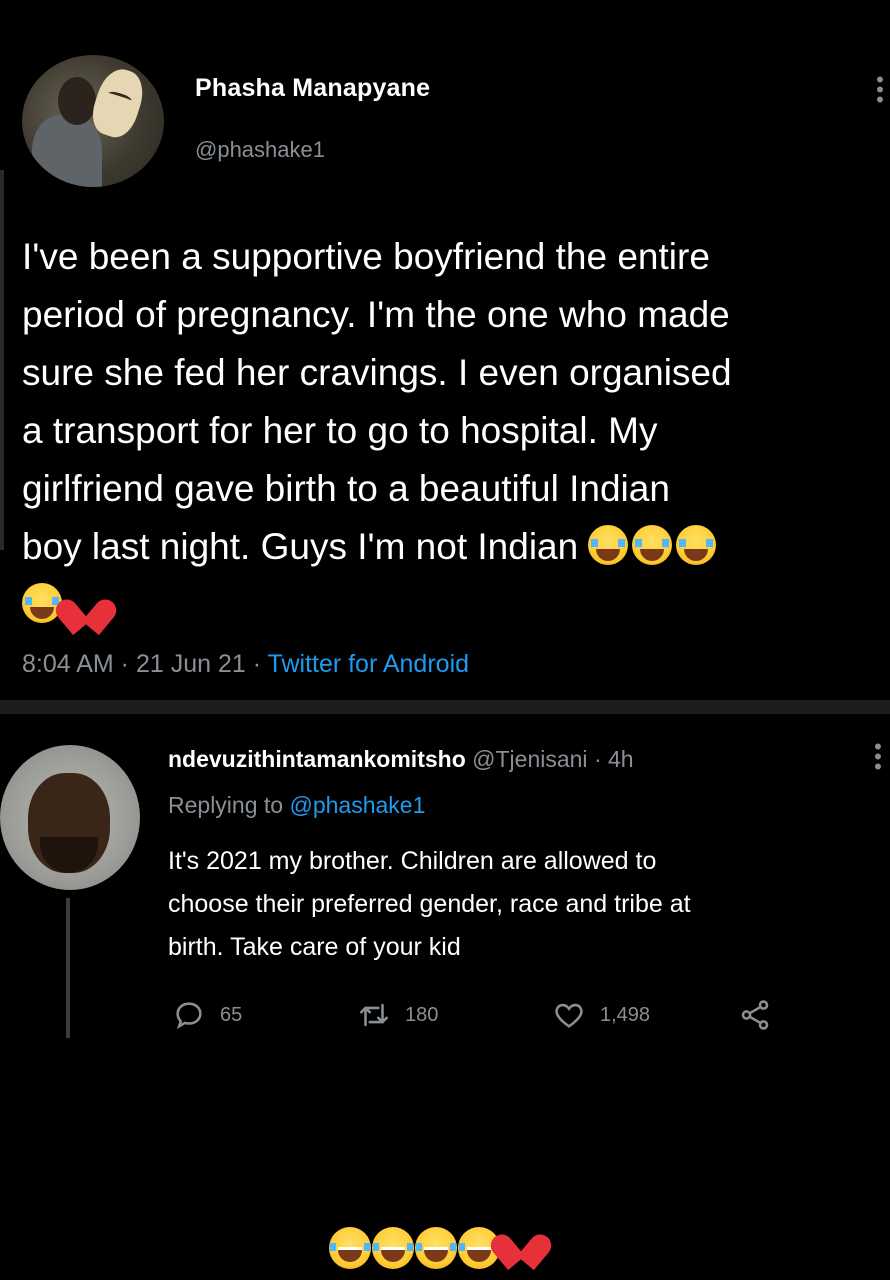 The height and width of the screenshot is (1280, 890). I want to click on thread-connector-line, so click(68, 968).